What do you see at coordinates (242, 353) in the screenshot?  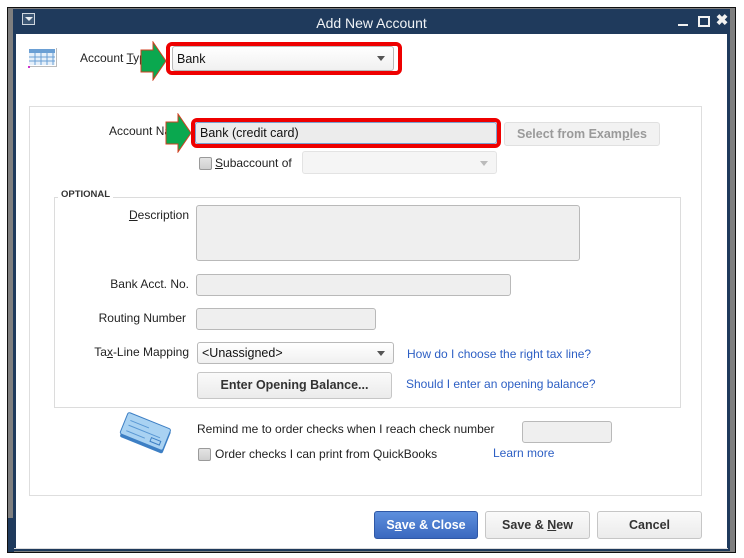 I see `tax-line-value: <Unassigned>` at bounding box center [242, 353].